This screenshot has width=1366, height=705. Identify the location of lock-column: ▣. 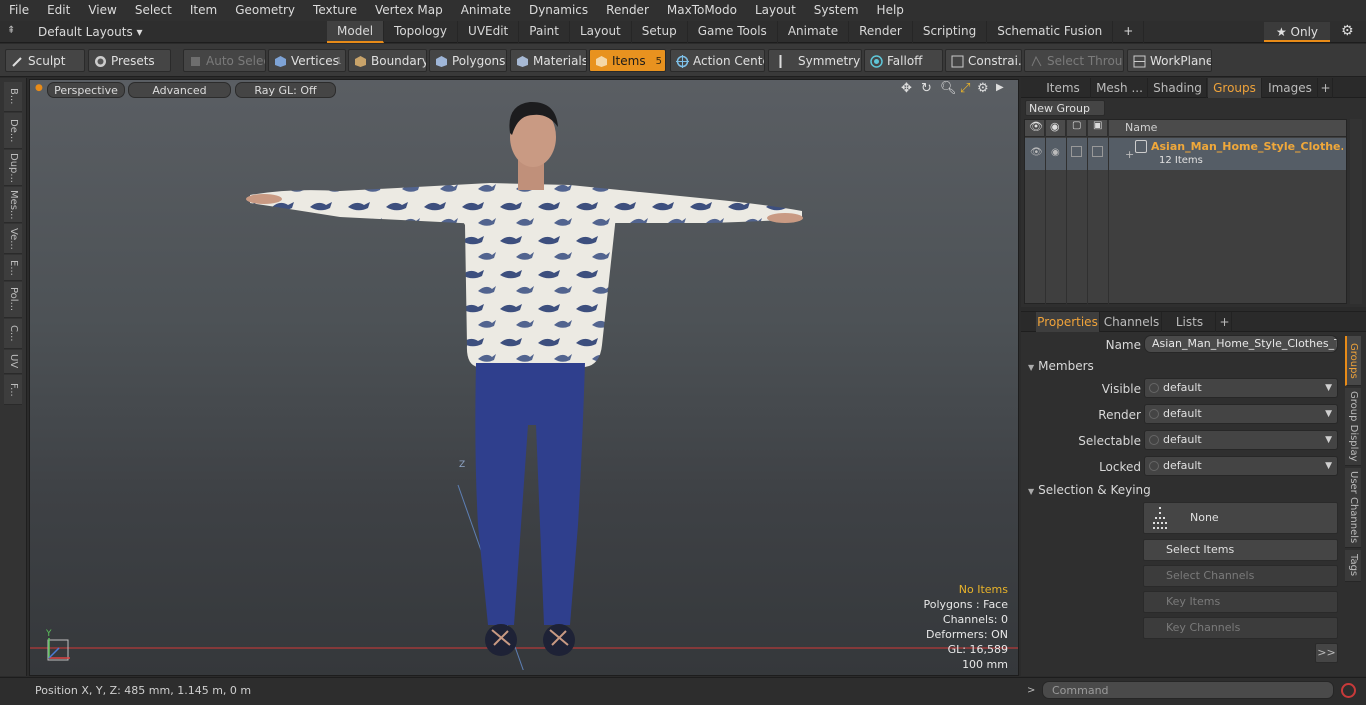
(1098, 128).